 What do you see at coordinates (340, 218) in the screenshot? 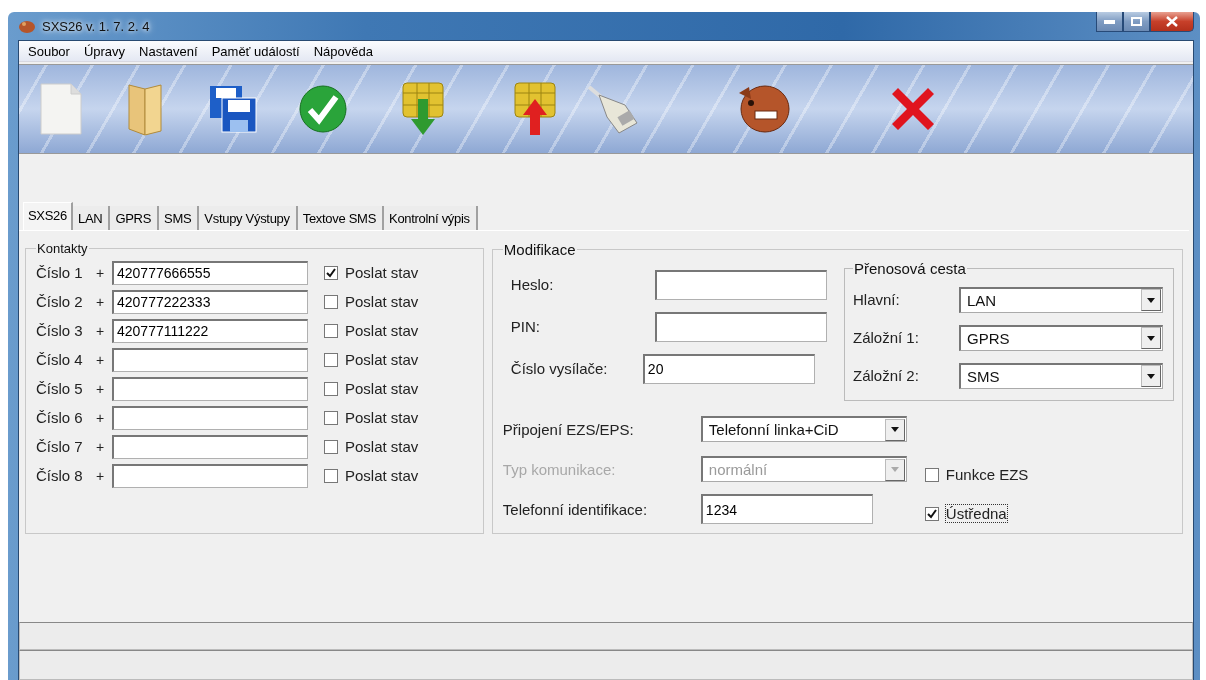
I see `tab: Textove SMS` at bounding box center [340, 218].